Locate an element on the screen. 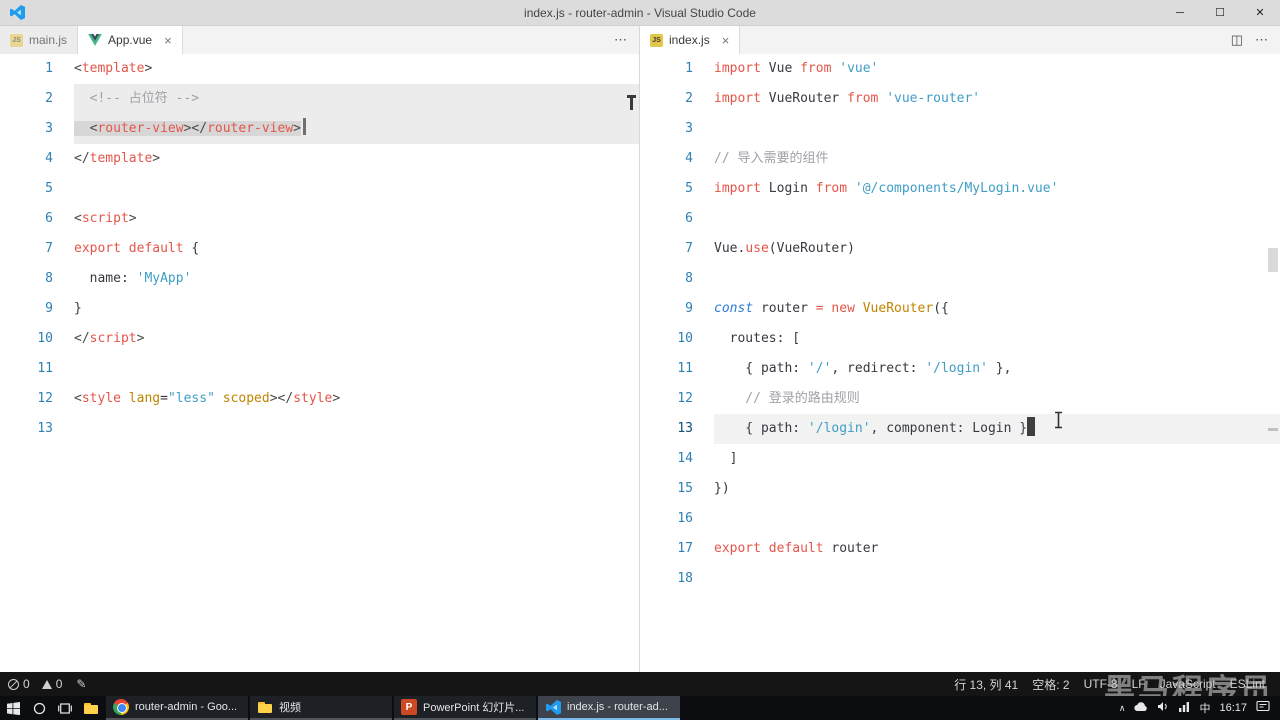 The image size is (1280, 720). problems-indicator: 0 0 is located at coordinates (35, 684).